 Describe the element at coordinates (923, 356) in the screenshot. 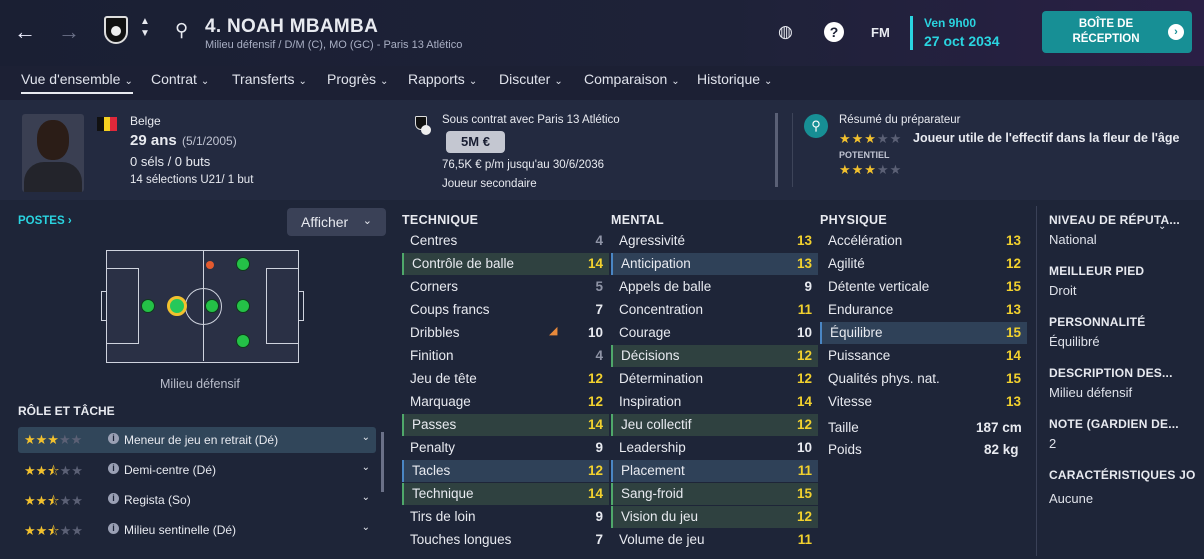

I see `attribute-row: Puissance 14` at that location.